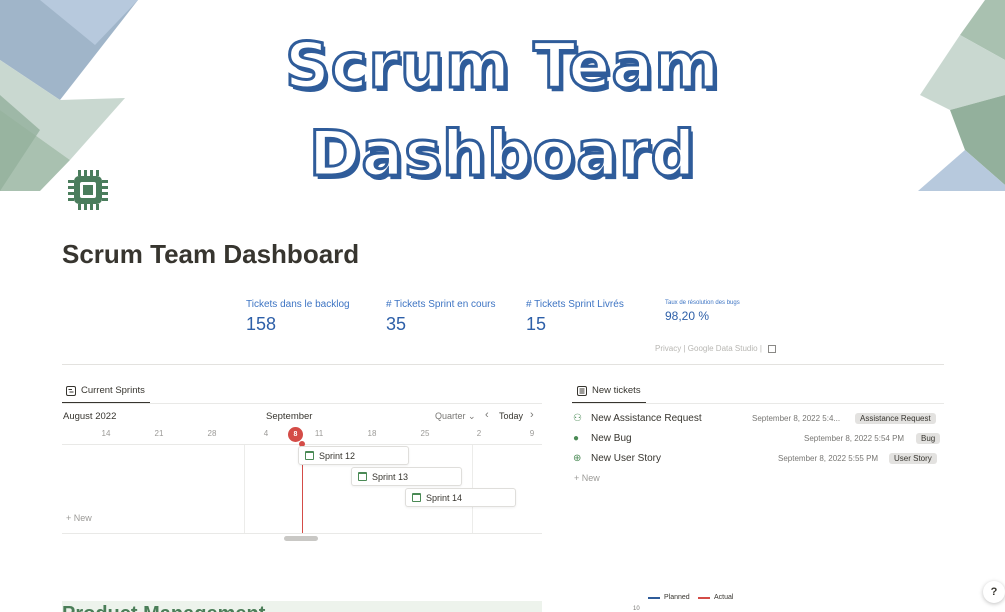 The image size is (1005, 612). I want to click on divider, so click(503, 364).